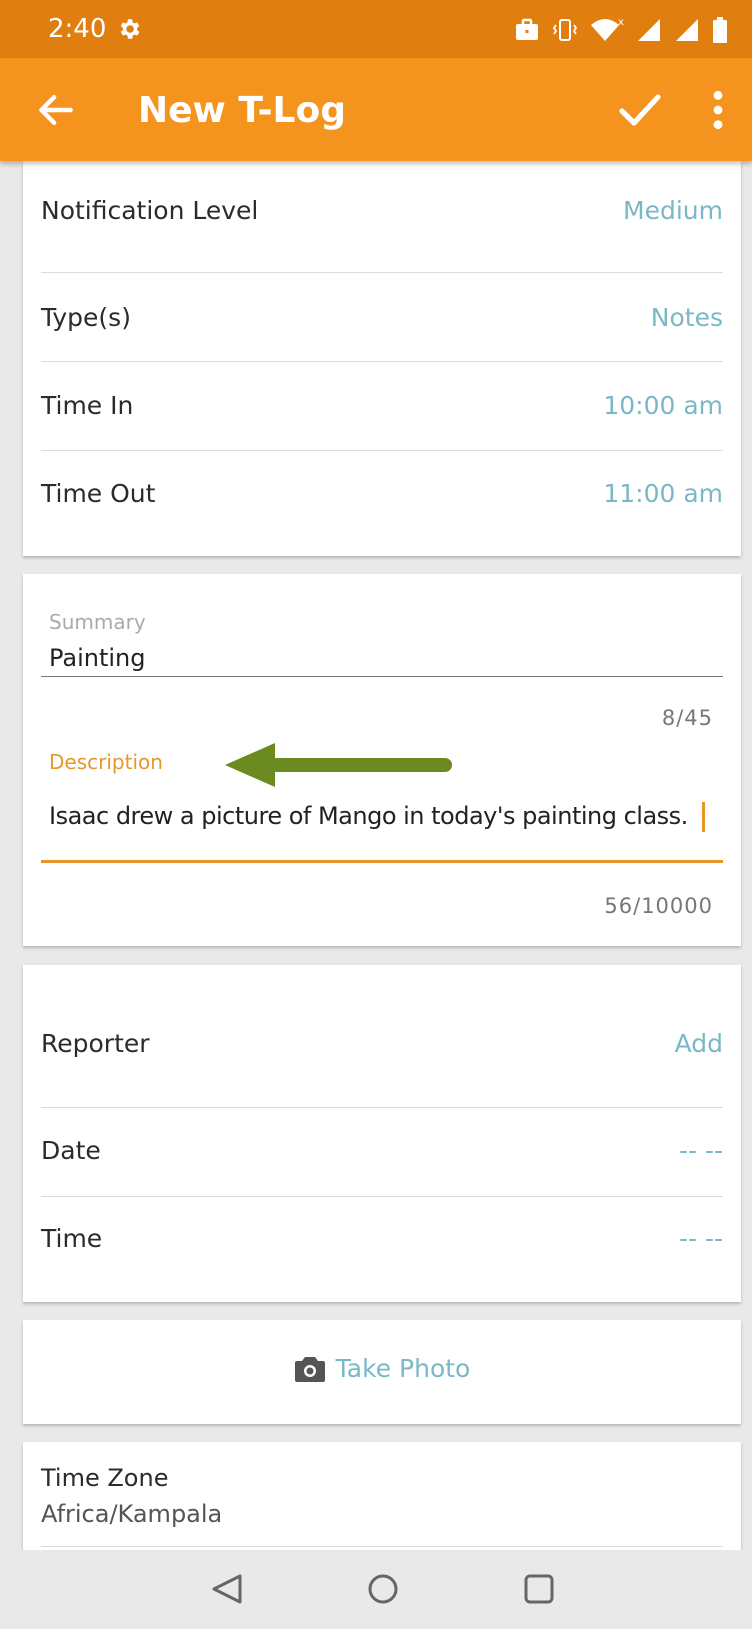 The width and height of the screenshot is (752, 1629). I want to click on notification-level-label: Notification Level, so click(150, 210).